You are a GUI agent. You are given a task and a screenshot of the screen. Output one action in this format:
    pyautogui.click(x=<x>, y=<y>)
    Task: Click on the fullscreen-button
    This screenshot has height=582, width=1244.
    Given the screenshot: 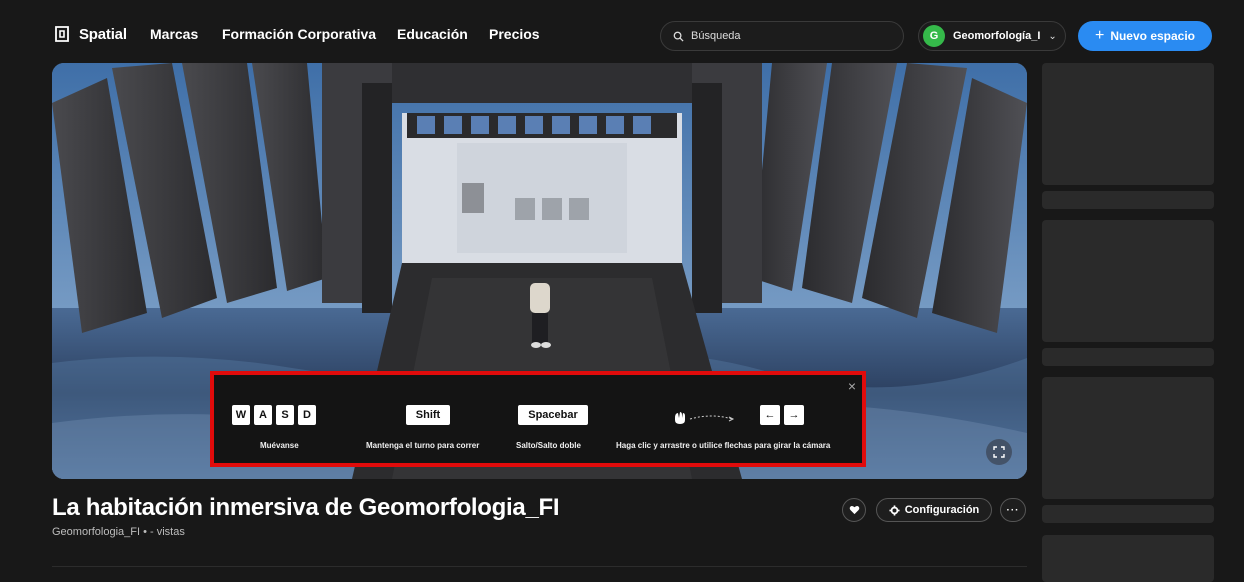 What is the action you would take?
    pyautogui.click(x=999, y=452)
    